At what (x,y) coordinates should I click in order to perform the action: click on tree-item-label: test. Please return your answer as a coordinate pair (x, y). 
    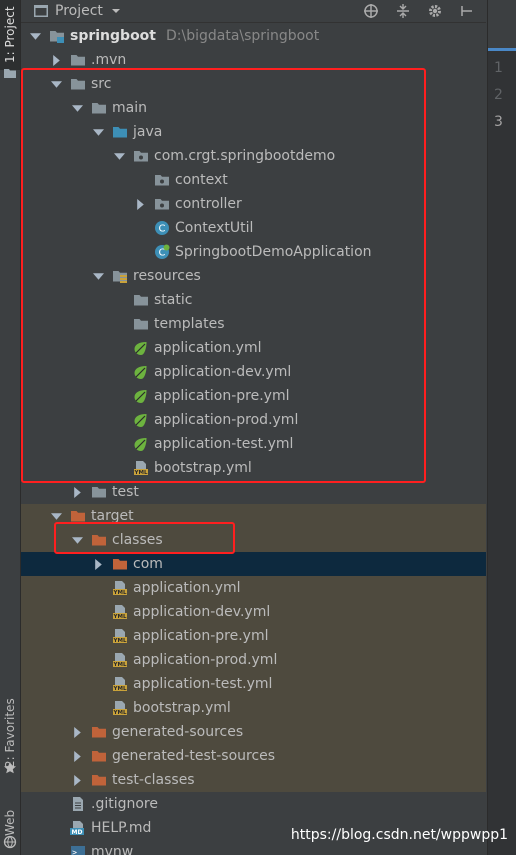
    Looking at the image, I should click on (125, 492).